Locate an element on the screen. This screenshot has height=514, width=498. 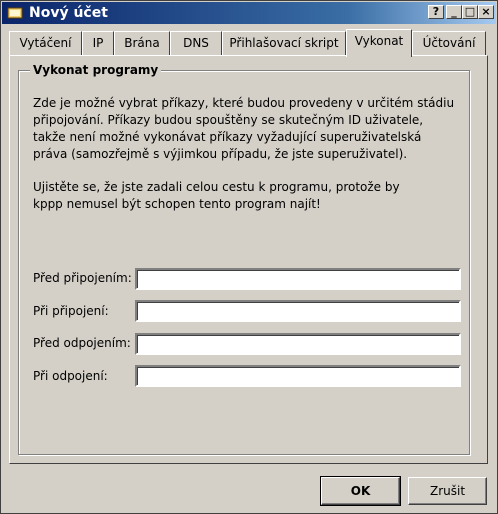
before-connect-input is located at coordinates (298, 279).